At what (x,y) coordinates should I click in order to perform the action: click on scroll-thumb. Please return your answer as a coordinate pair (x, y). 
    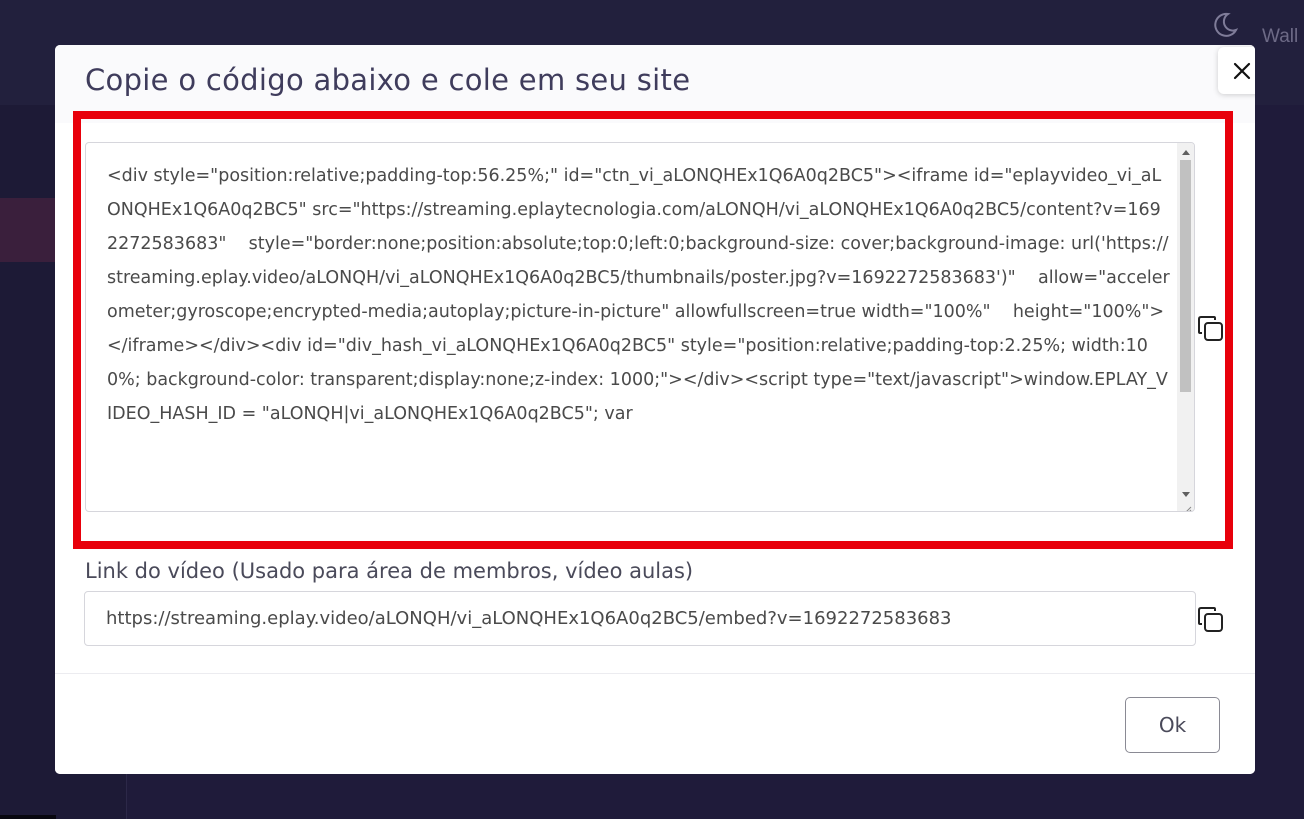
    Looking at the image, I should click on (1185, 276).